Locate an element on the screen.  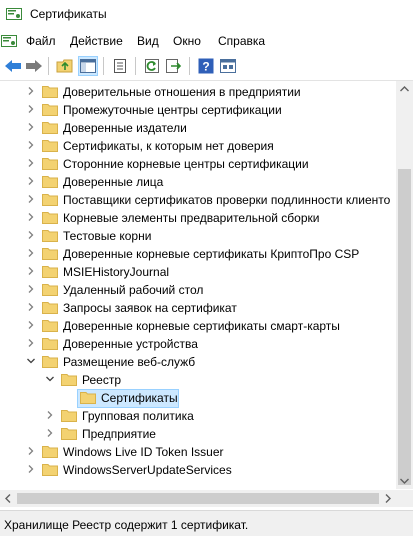
scroll-right-icon is located at coordinates (388, 498).